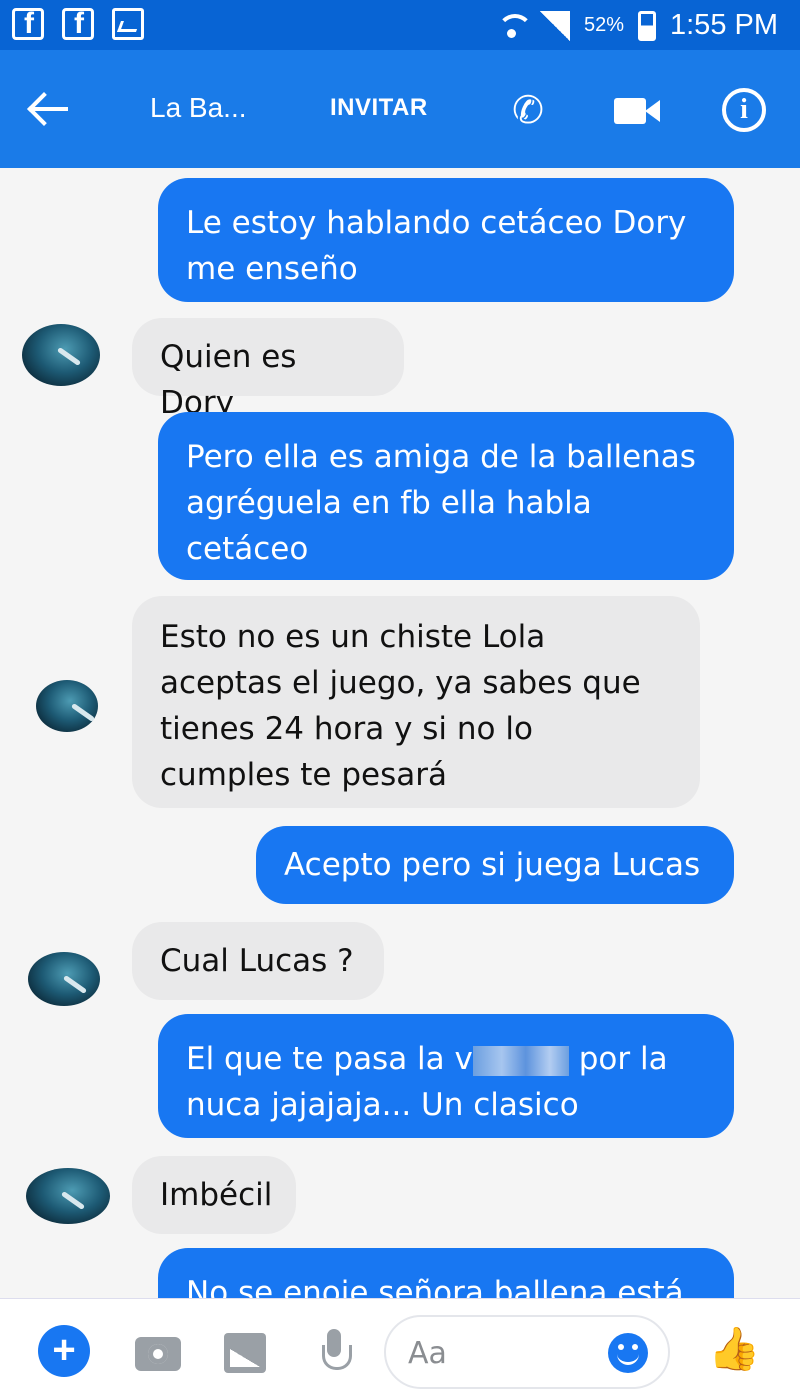  Describe the element at coordinates (724, 25) in the screenshot. I see `clock: 1:55 PM` at that location.